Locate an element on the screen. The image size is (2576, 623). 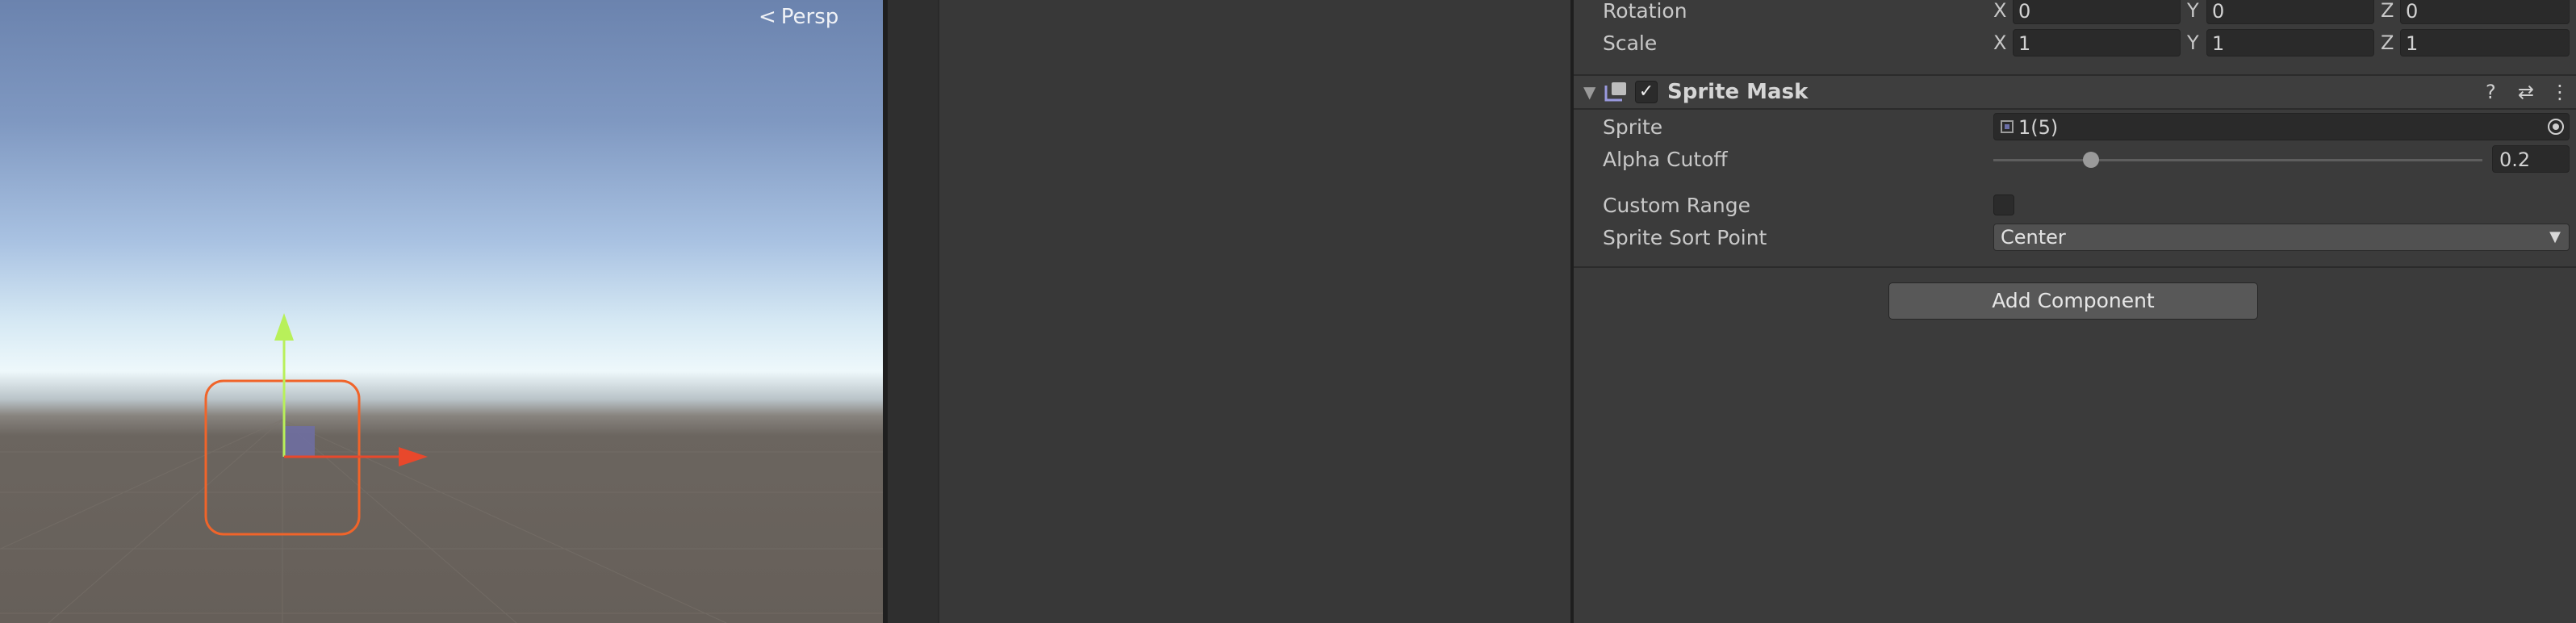
alpha-cutoff-value-field: 0.2 is located at coordinates (2531, 159).